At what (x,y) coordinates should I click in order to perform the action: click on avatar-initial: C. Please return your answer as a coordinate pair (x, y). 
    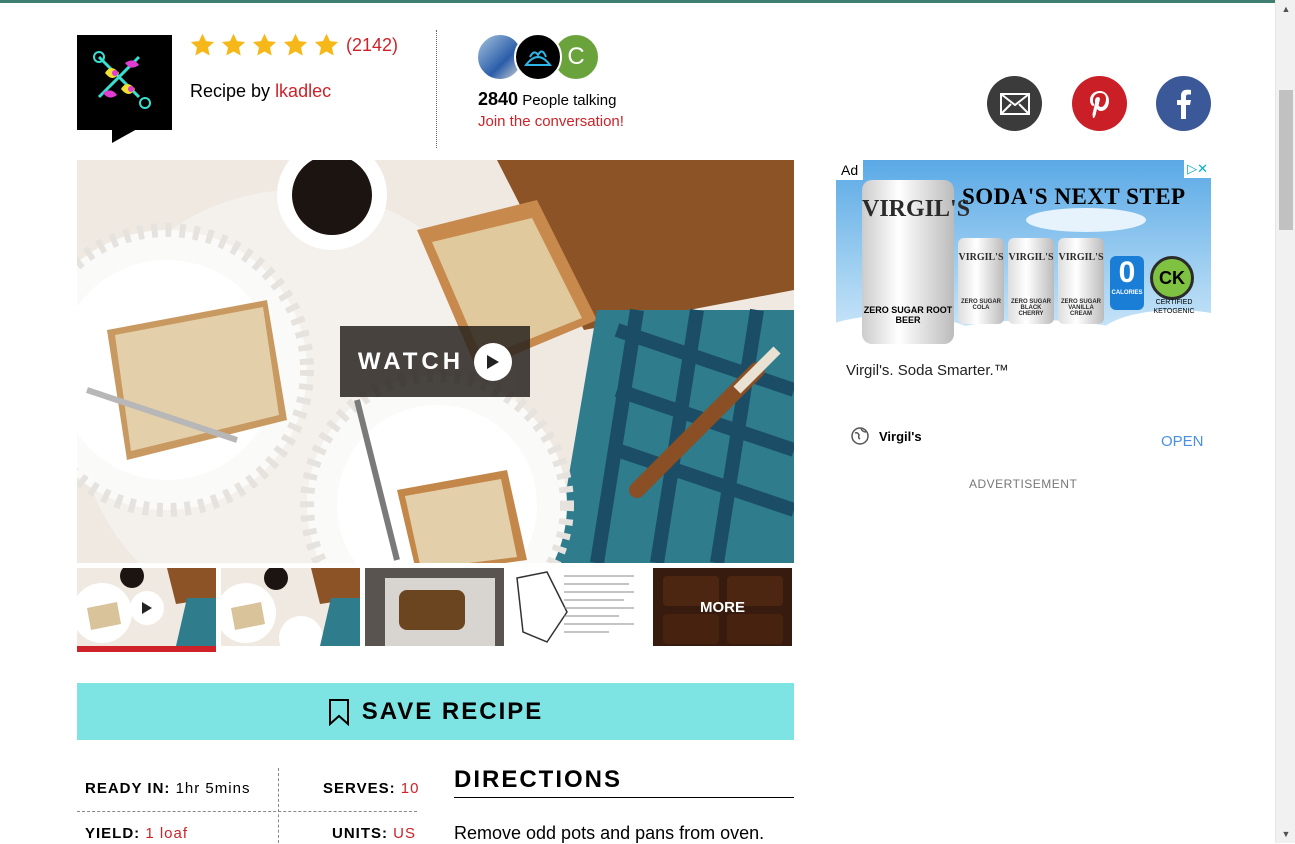
    Looking at the image, I should click on (576, 56).